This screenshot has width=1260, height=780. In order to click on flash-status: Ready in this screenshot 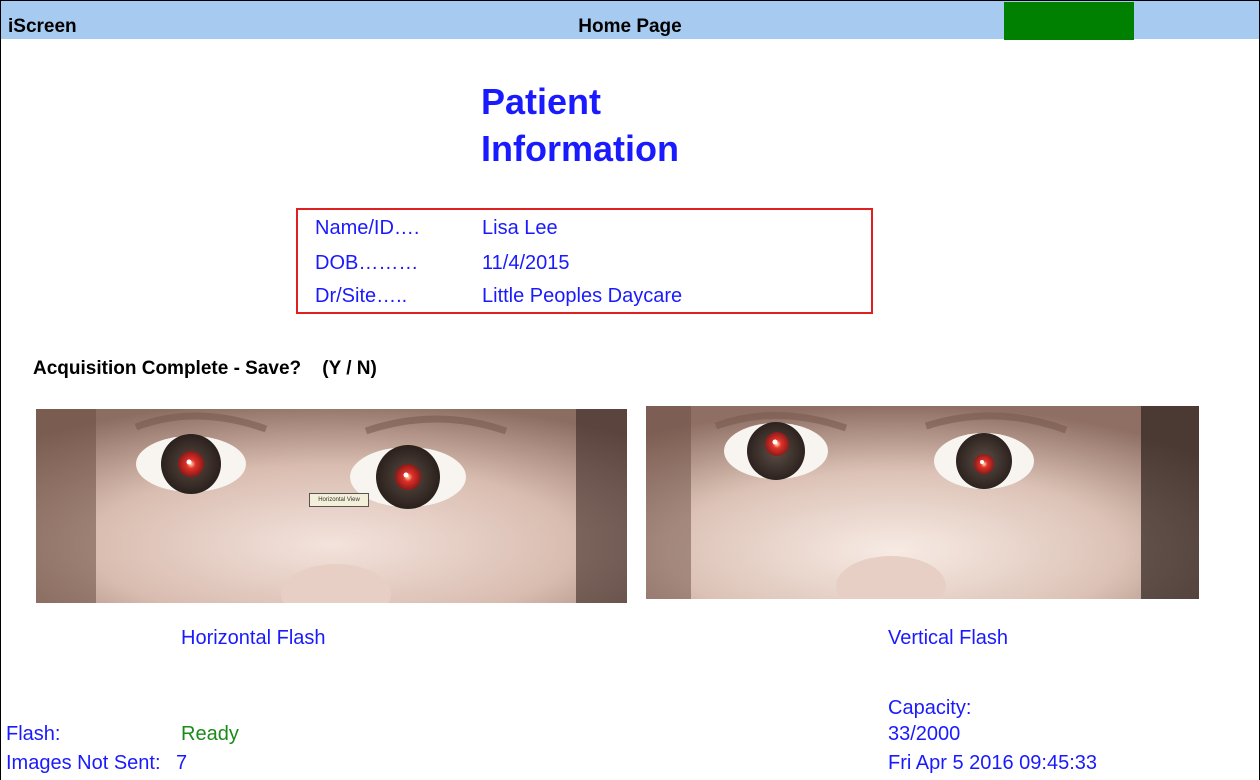, I will do `click(210, 734)`.